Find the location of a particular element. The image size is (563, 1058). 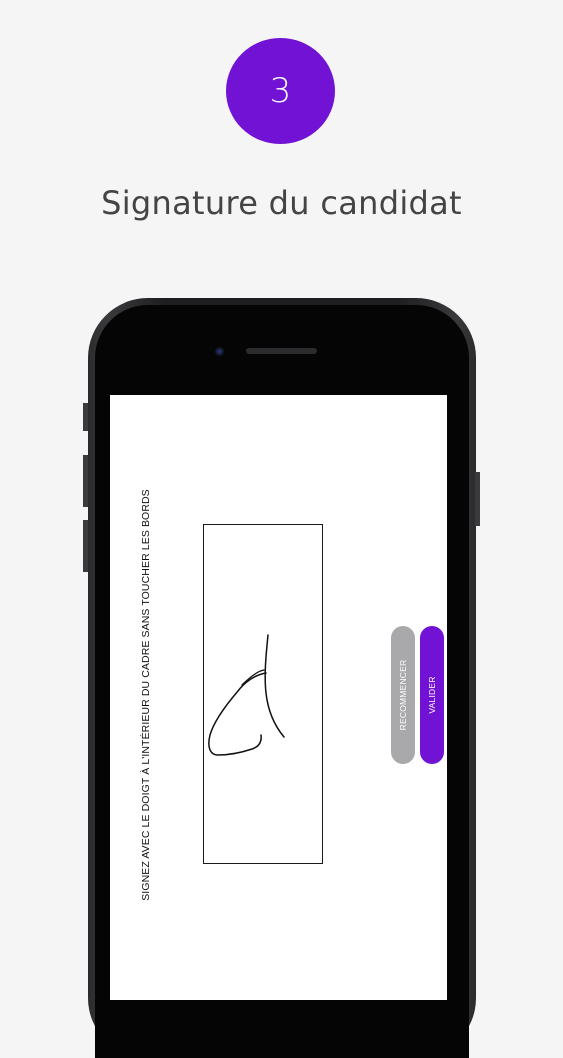

power-button is located at coordinates (477, 499).